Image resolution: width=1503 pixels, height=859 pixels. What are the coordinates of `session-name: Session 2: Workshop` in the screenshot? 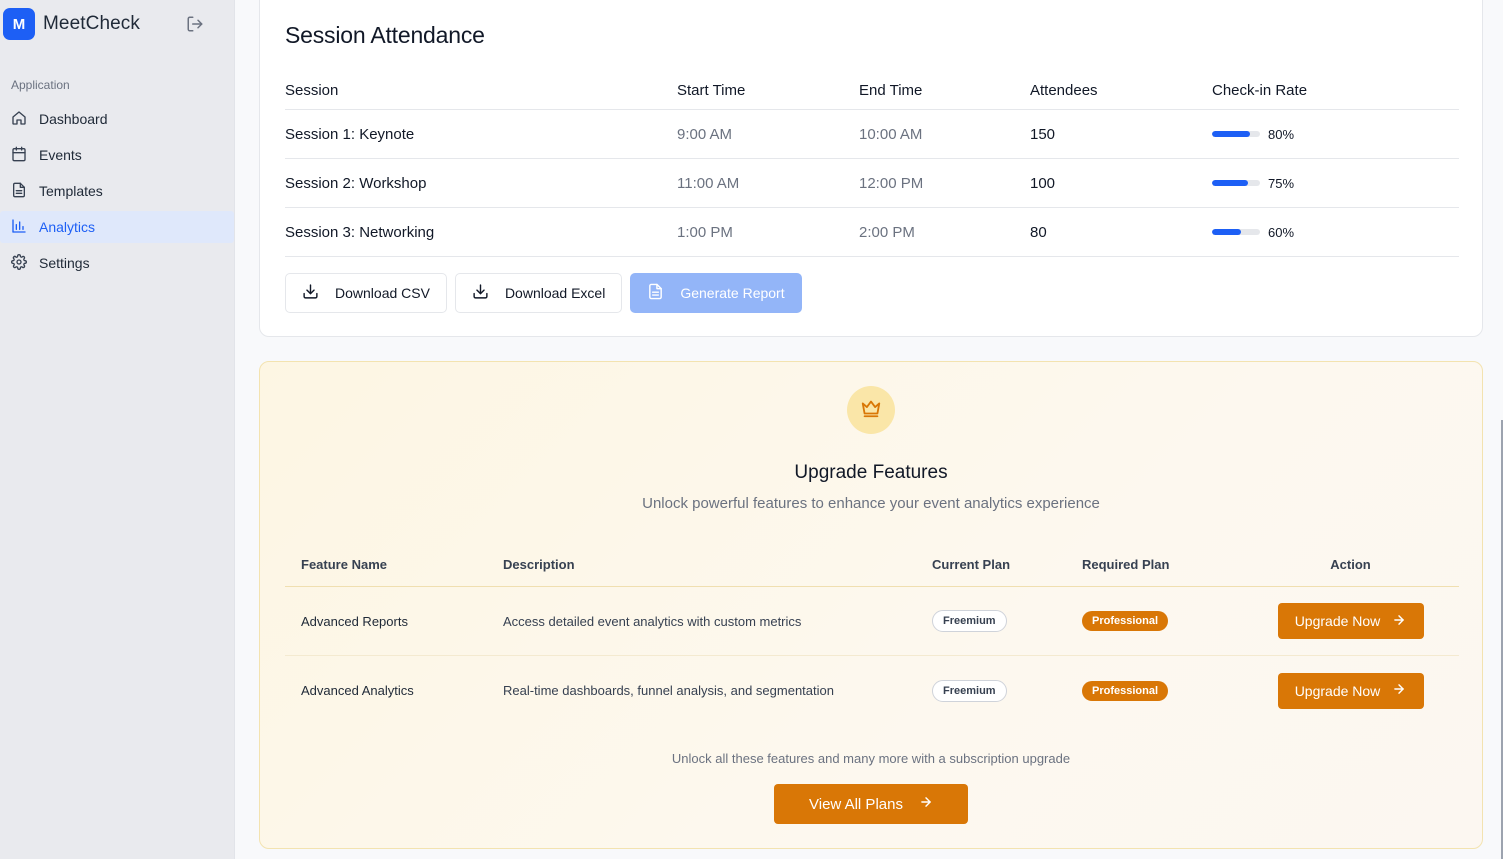 It's located at (356, 183).